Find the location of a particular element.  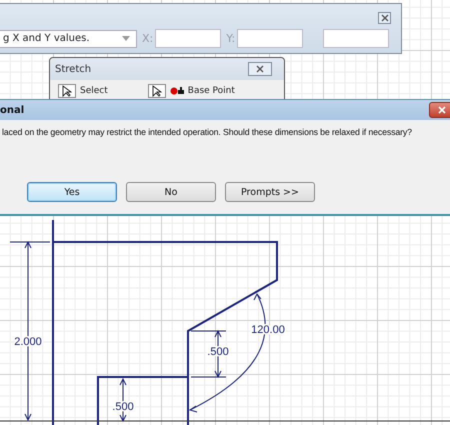

y-input-field is located at coordinates (270, 38).